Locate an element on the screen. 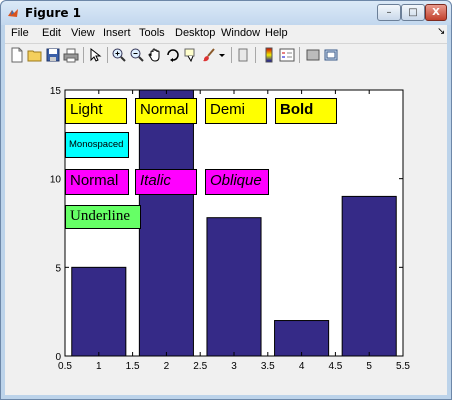  figure-toolbar is located at coordinates (226, 55).